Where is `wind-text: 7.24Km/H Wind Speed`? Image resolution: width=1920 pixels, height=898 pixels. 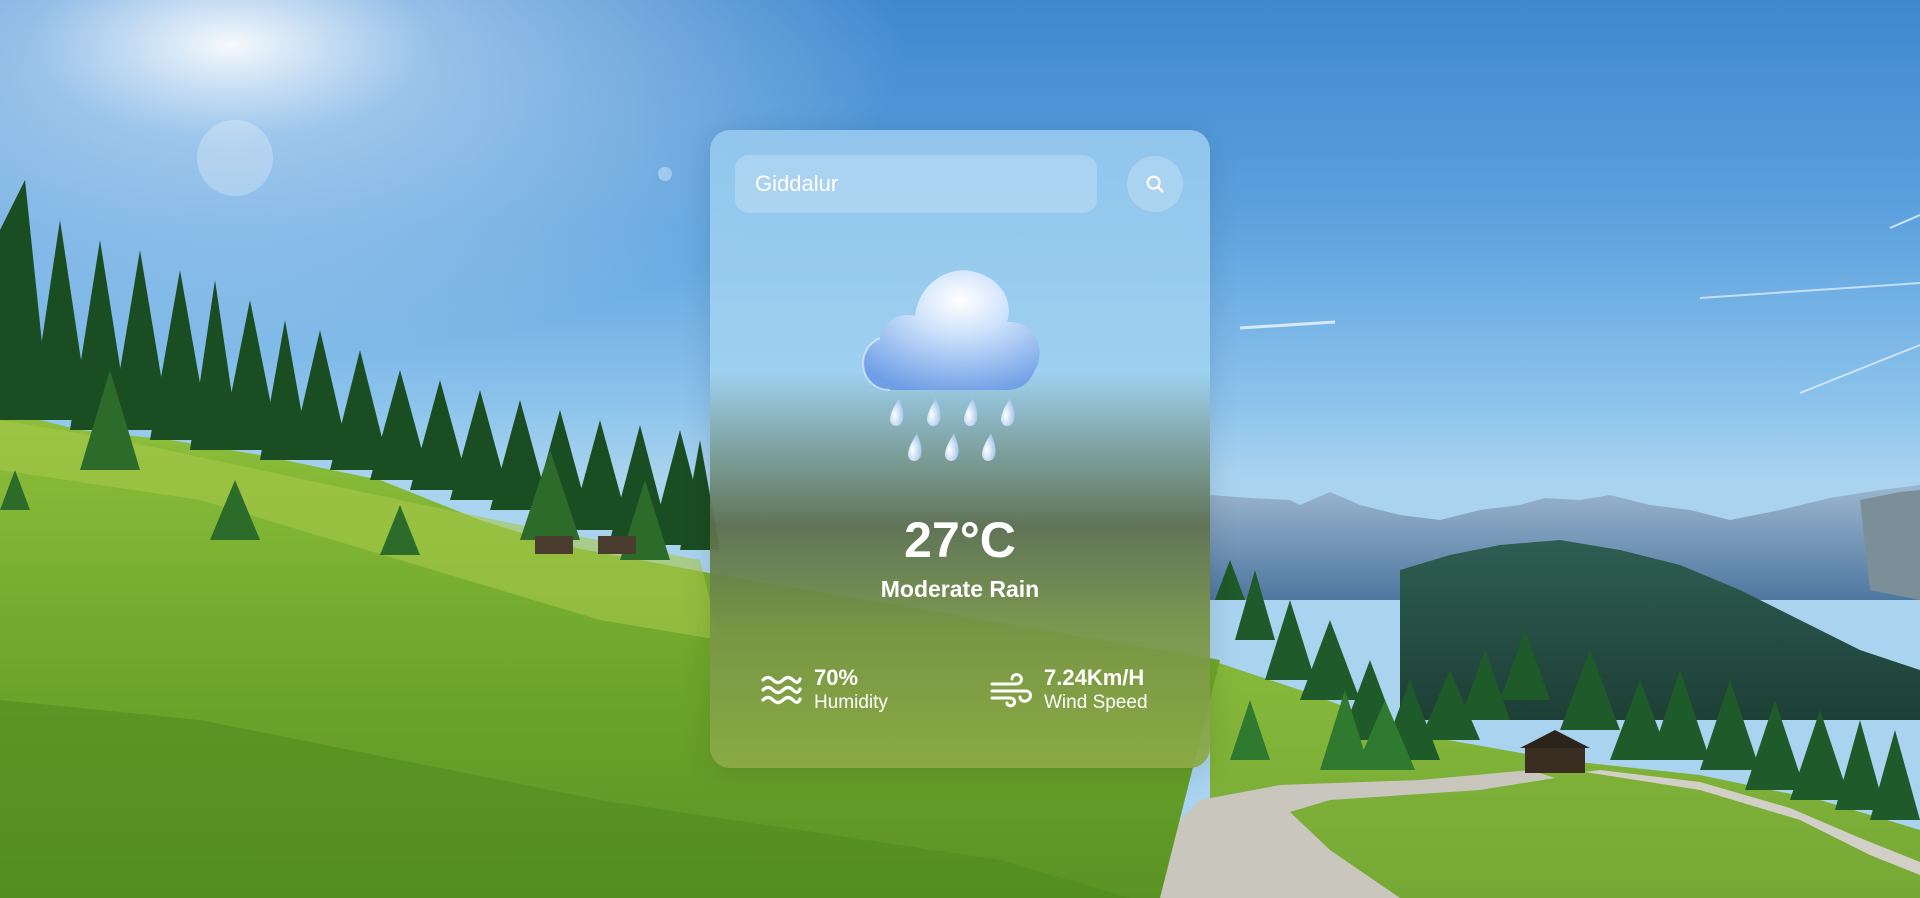 wind-text: 7.24Km/H Wind Speed is located at coordinates (1096, 690).